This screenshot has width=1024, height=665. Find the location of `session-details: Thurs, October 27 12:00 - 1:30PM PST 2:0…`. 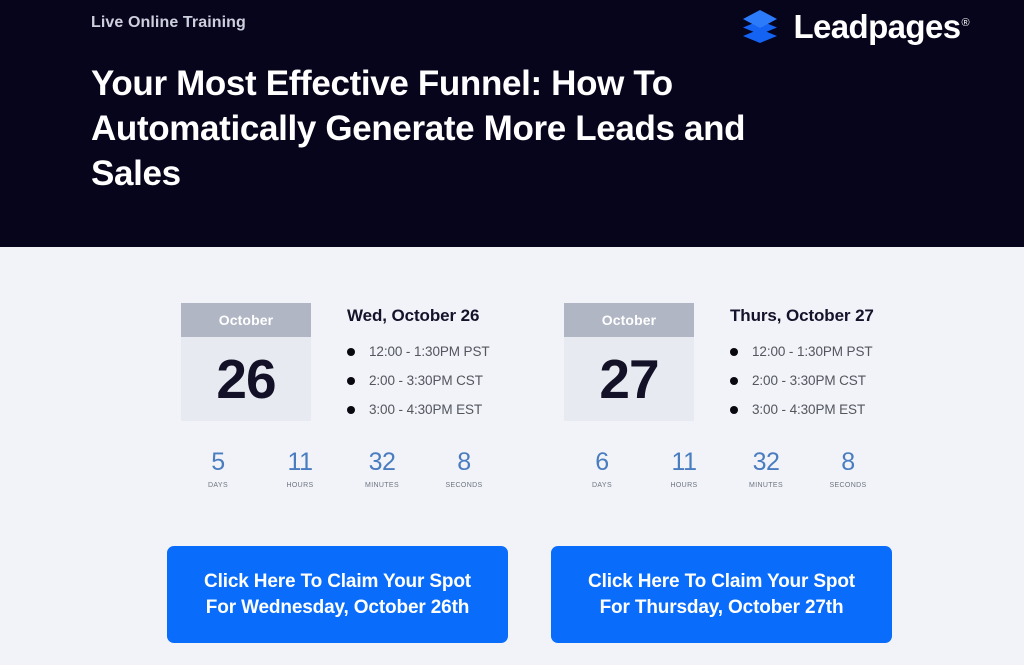

session-details: Thurs, October 27 12:00 - 1:30PM PST 2:0… is located at coordinates (802, 360).